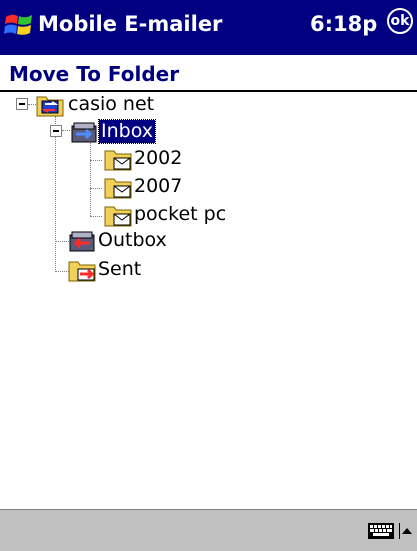 Image resolution: width=417 pixels, height=551 pixels. Describe the element at coordinates (208, 530) in the screenshot. I see `bottom-command-bar` at that location.